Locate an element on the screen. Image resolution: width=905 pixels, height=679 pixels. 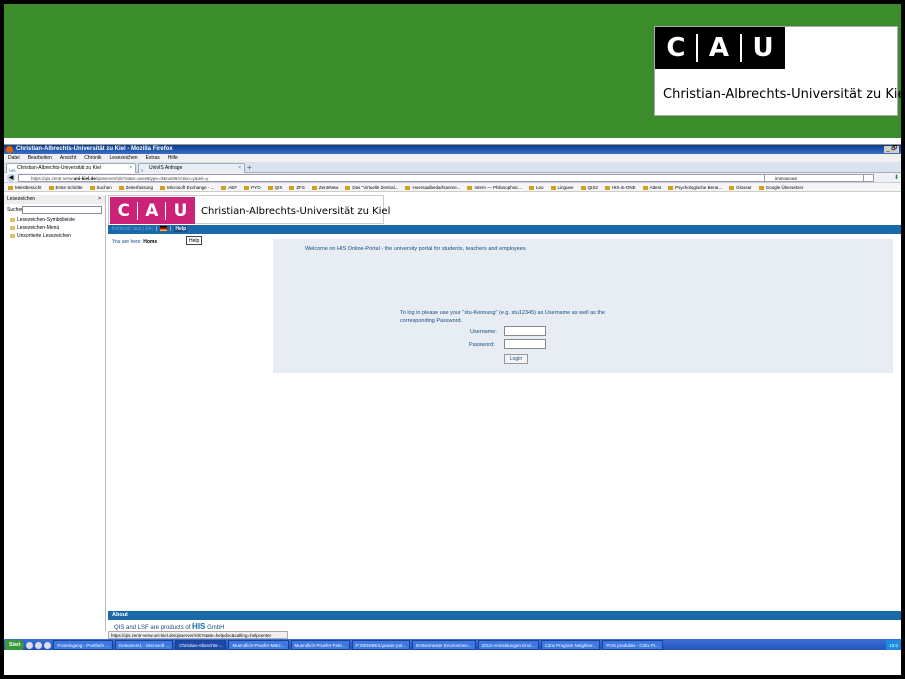
bookmark: Attest is located at coordinates (652, 187).